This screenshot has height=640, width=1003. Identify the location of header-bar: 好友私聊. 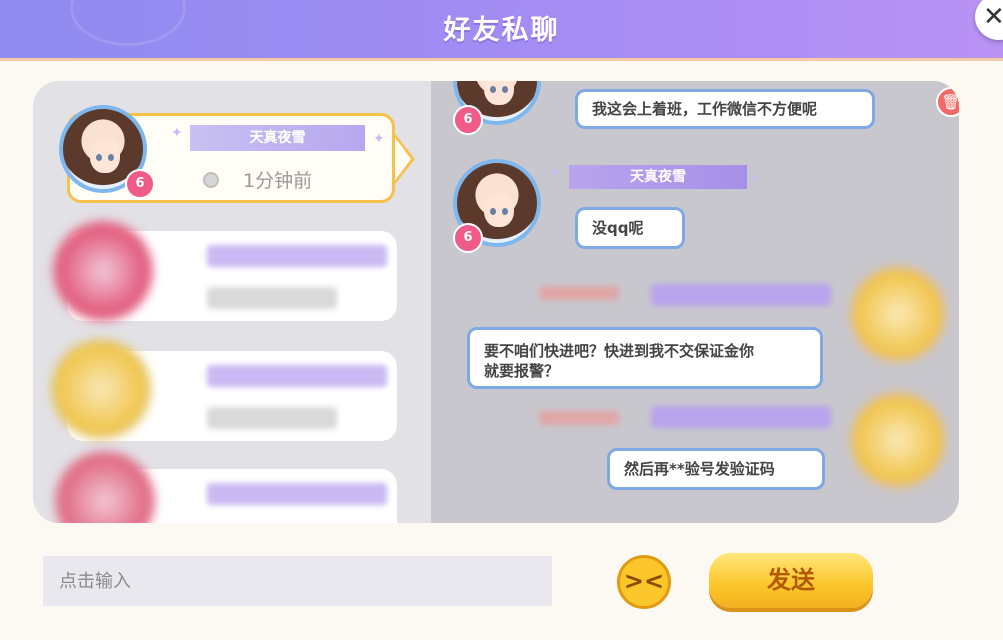
(501, 30).